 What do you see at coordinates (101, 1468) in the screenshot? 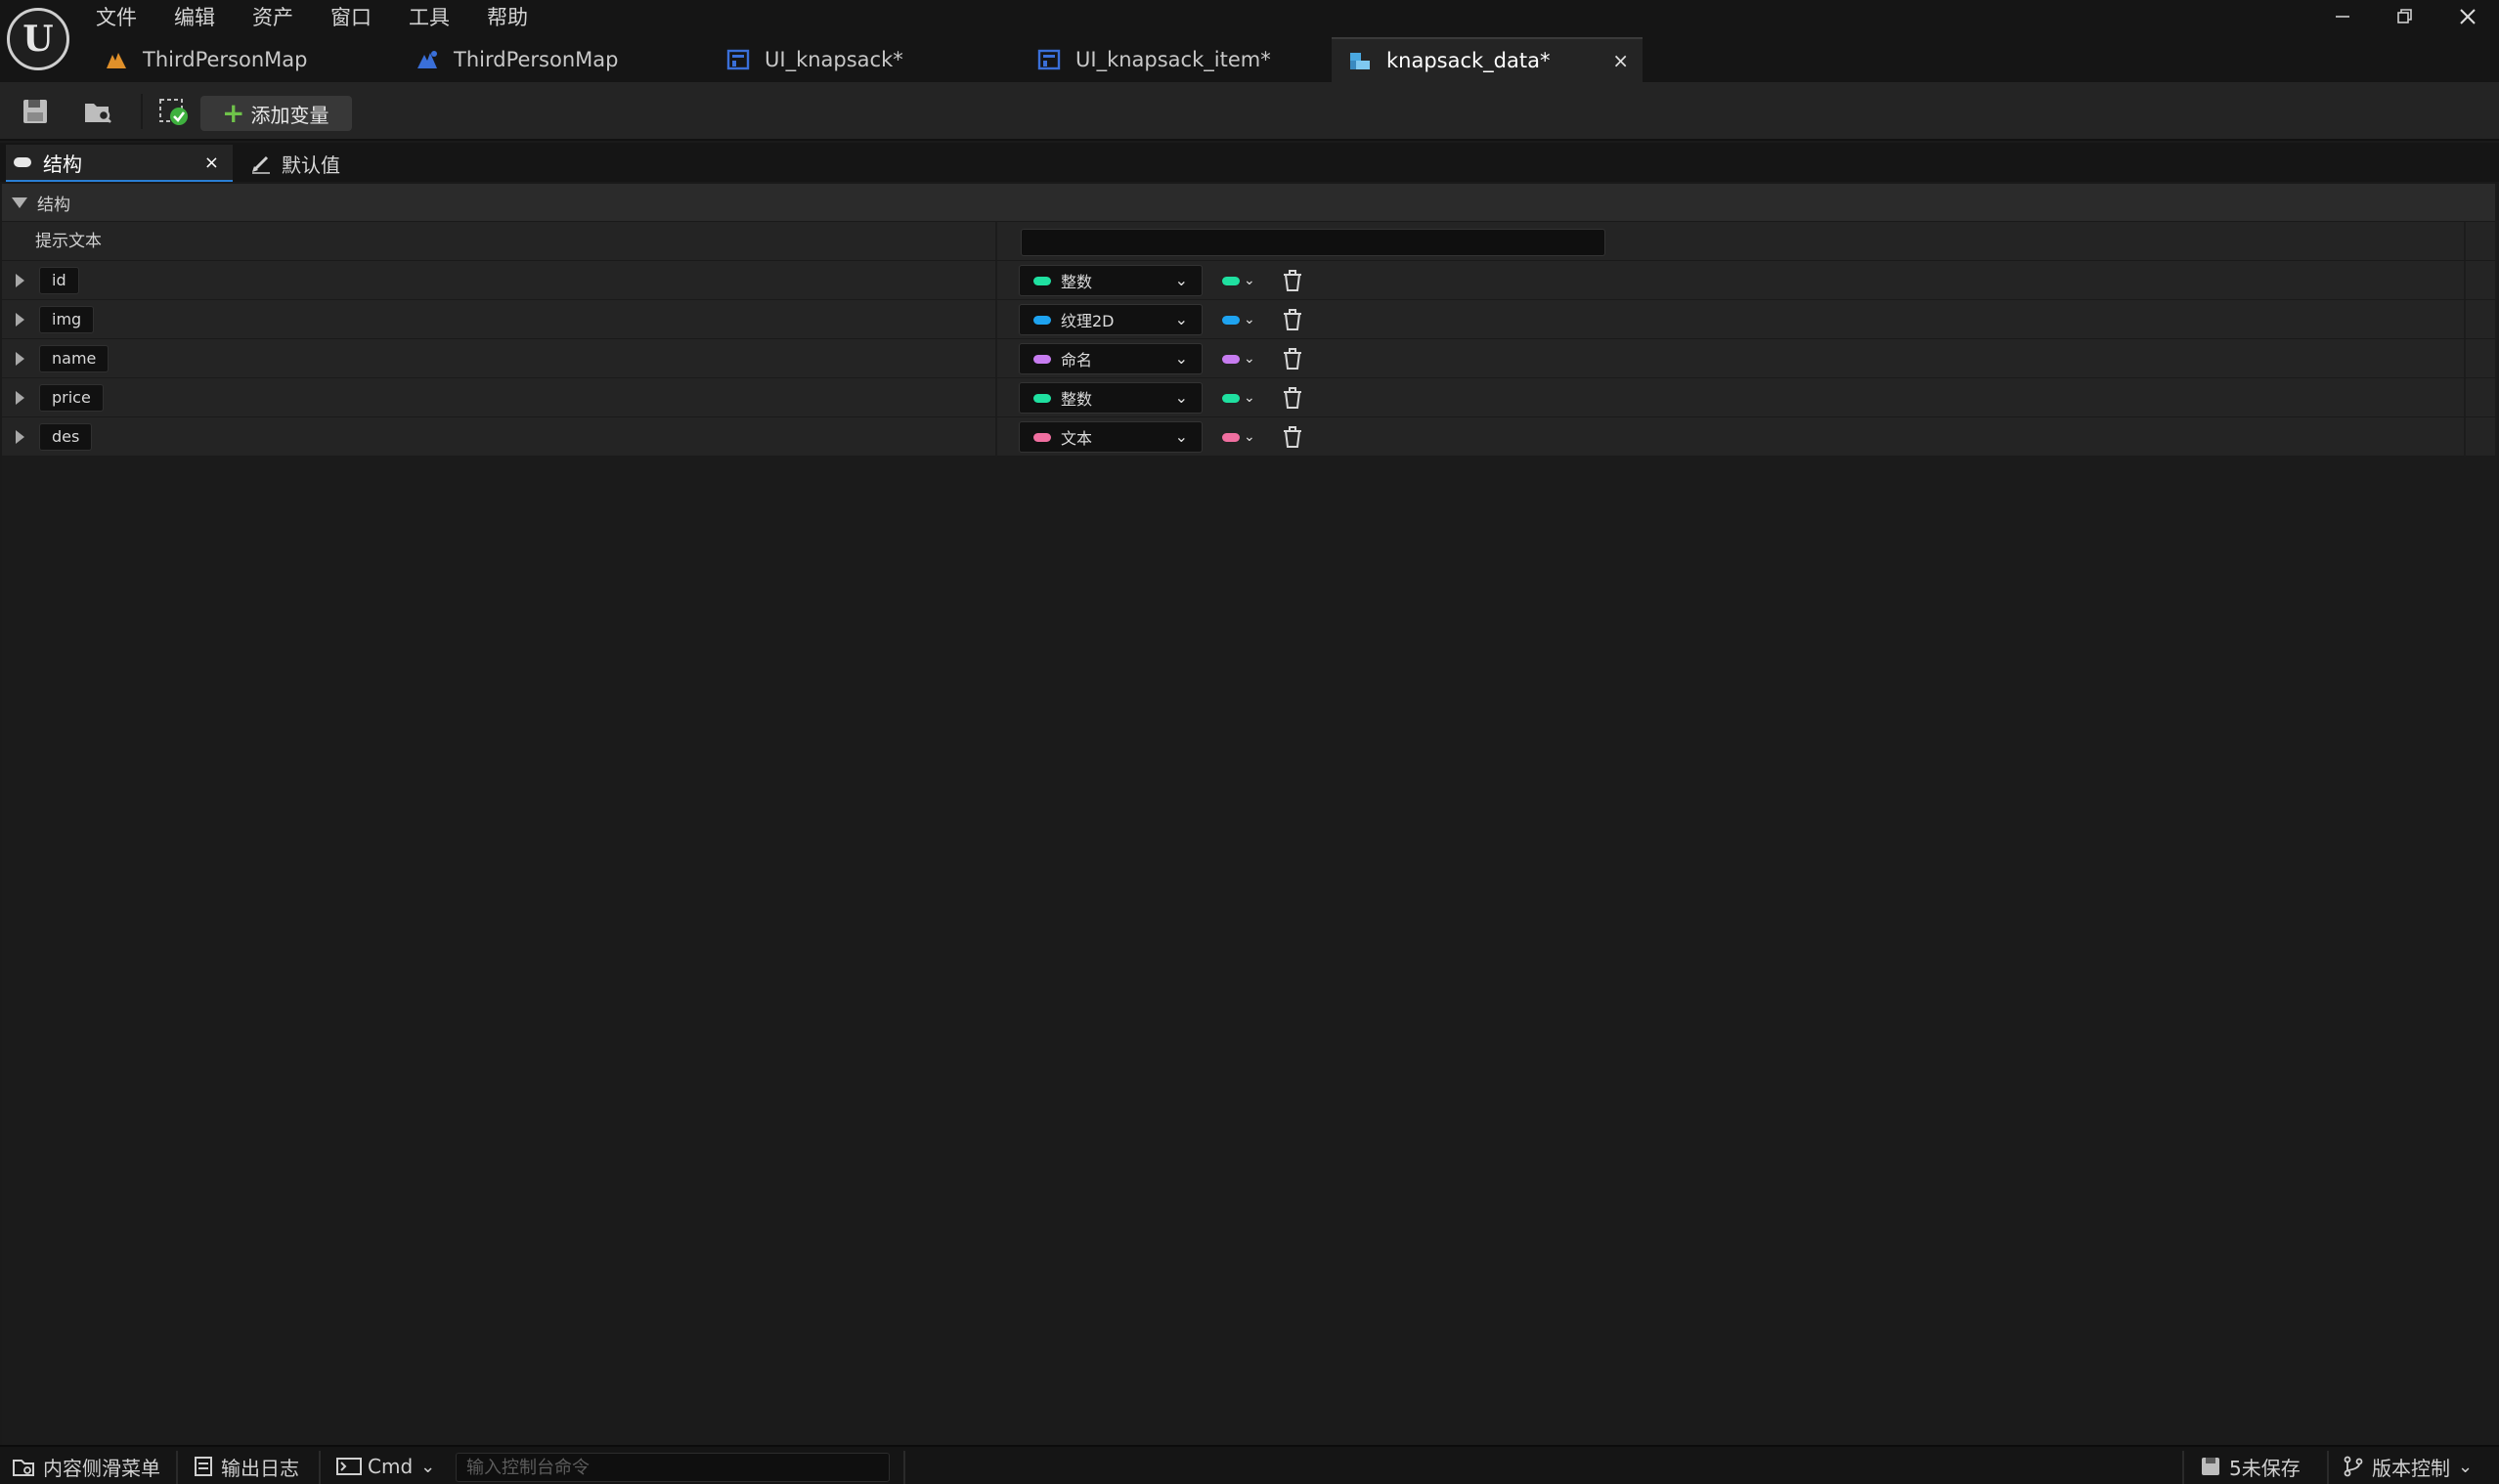
I see `content-drawer-label: 内容侧滑菜单` at bounding box center [101, 1468].